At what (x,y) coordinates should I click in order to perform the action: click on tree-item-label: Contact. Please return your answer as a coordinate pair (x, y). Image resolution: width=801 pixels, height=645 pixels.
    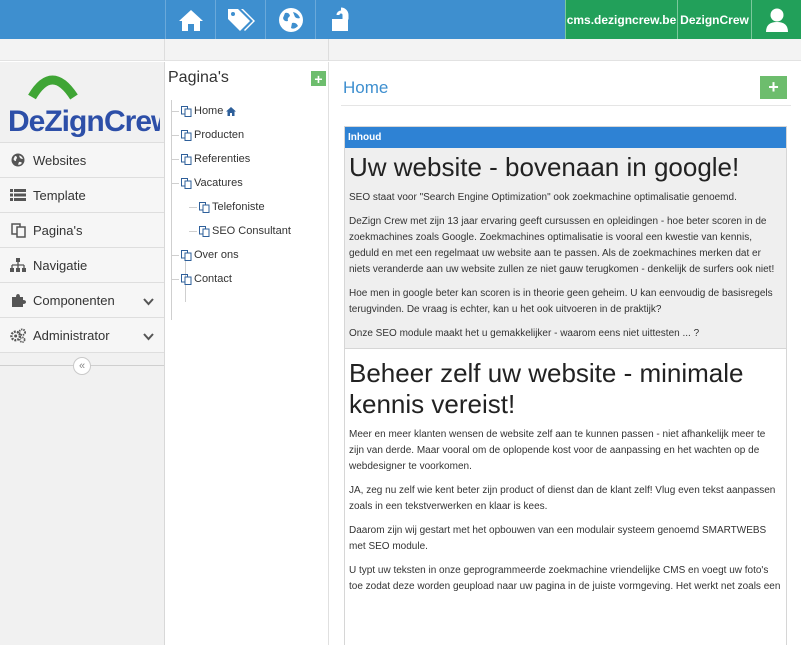
    Looking at the image, I should click on (213, 279).